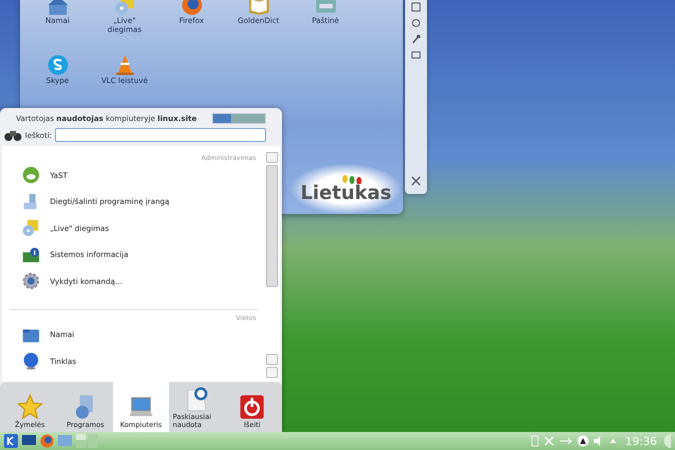 This screenshot has width=675, height=450. Describe the element at coordinates (13, 135) in the screenshot. I see `binoculars-icon` at that location.